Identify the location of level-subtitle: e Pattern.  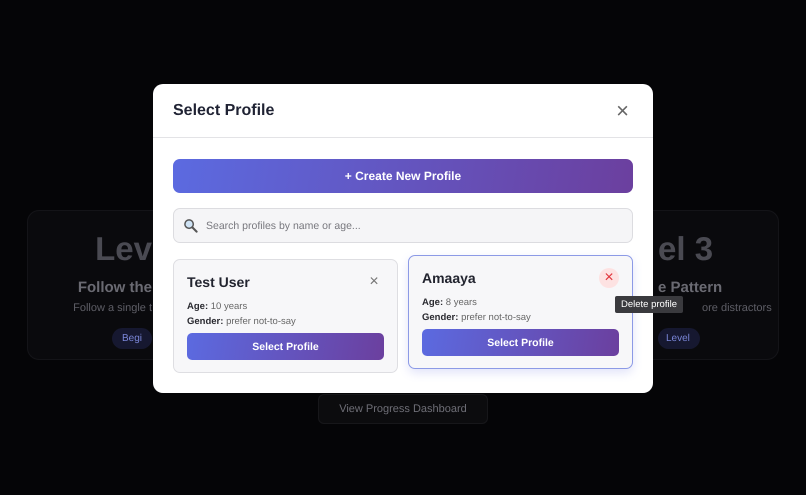
(690, 287).